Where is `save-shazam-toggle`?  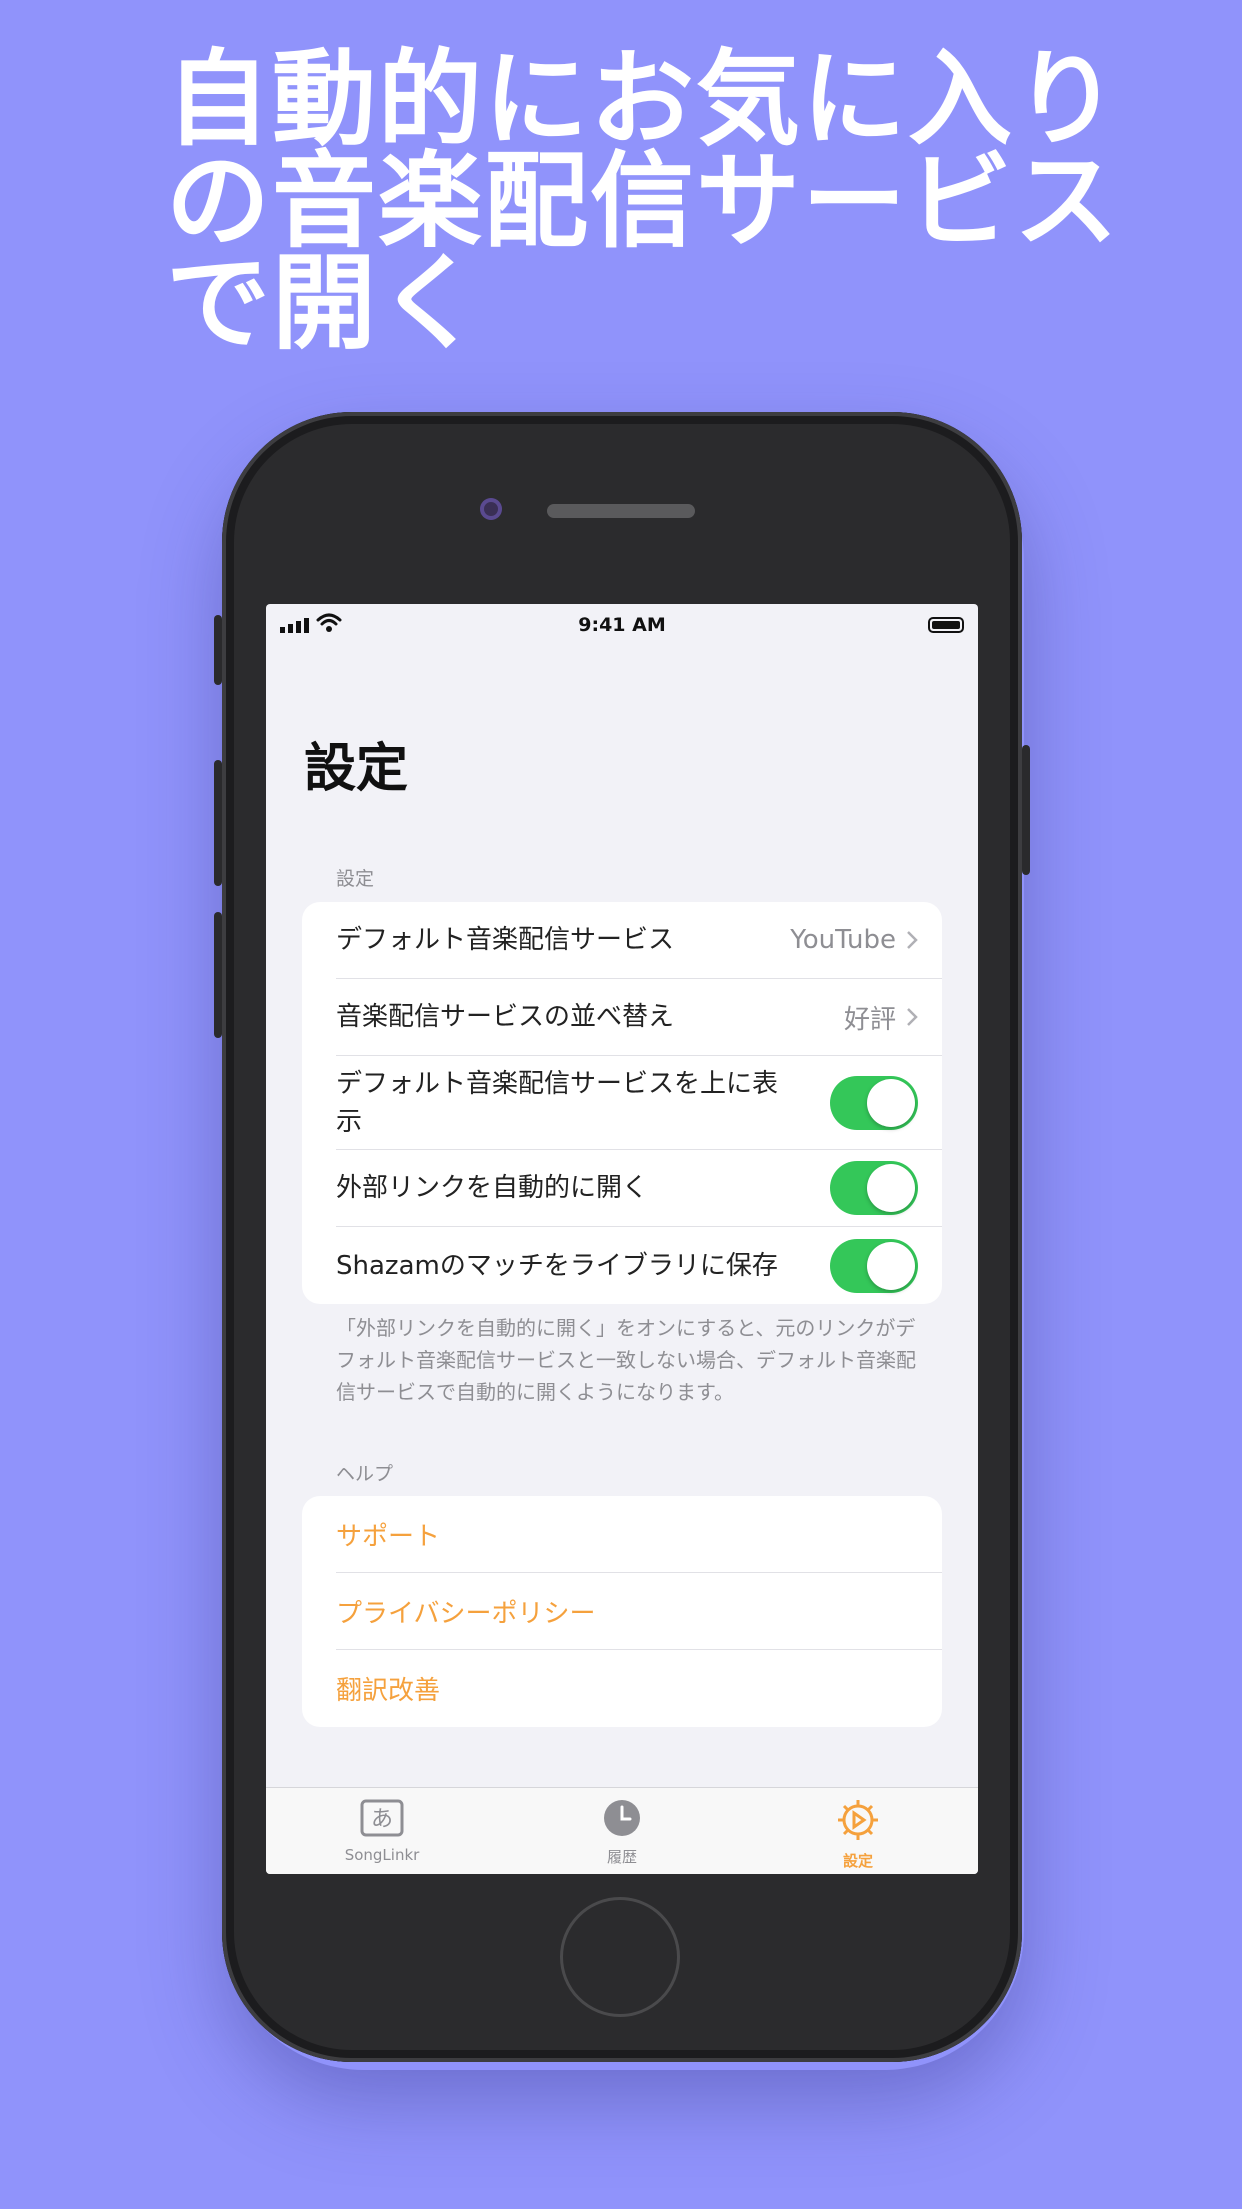
save-shazam-toggle is located at coordinates (874, 1265).